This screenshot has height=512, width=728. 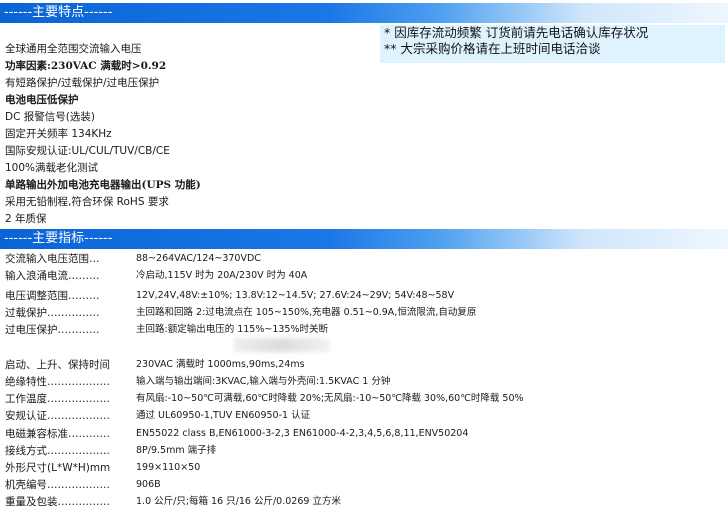 I want to click on specs-header: ------主要指标------, so click(x=58, y=238).